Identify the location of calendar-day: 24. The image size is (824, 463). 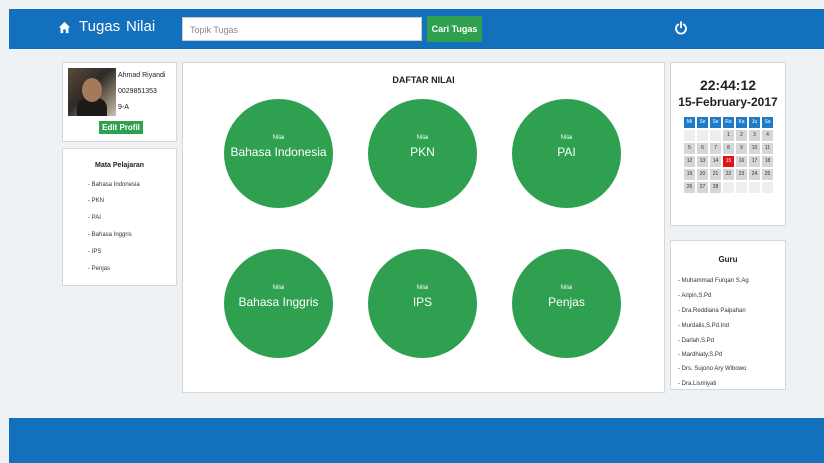
(754, 174).